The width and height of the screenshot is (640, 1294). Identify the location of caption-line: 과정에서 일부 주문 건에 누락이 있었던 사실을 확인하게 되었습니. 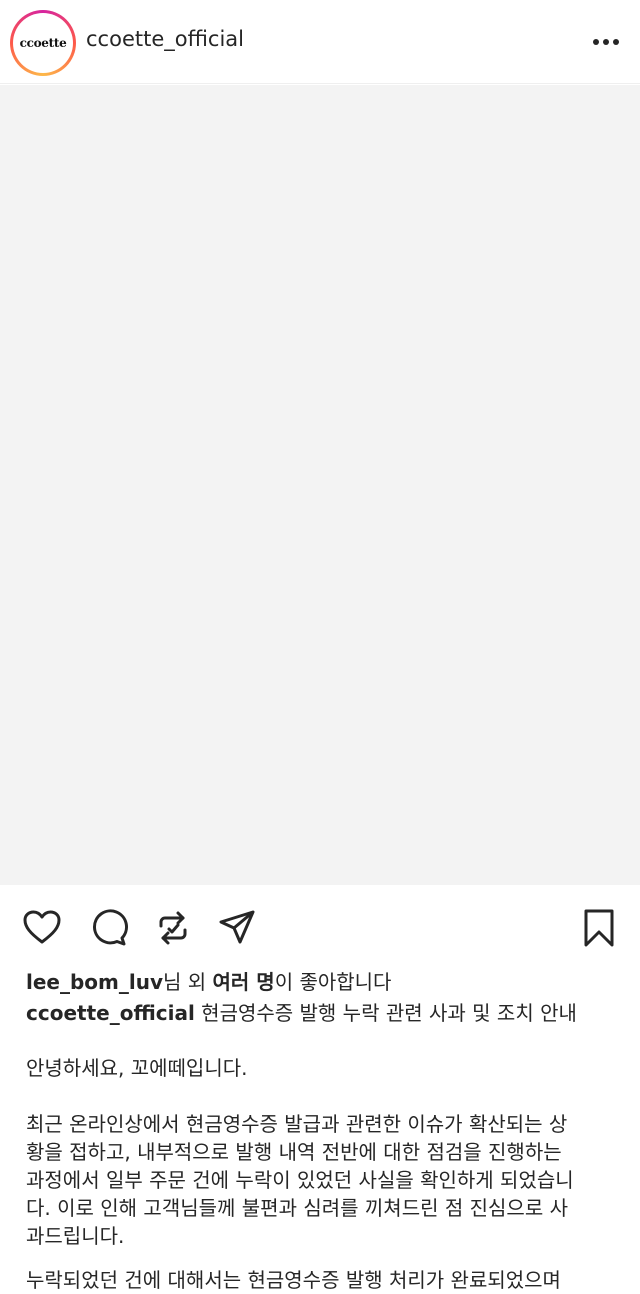
(300, 1180).